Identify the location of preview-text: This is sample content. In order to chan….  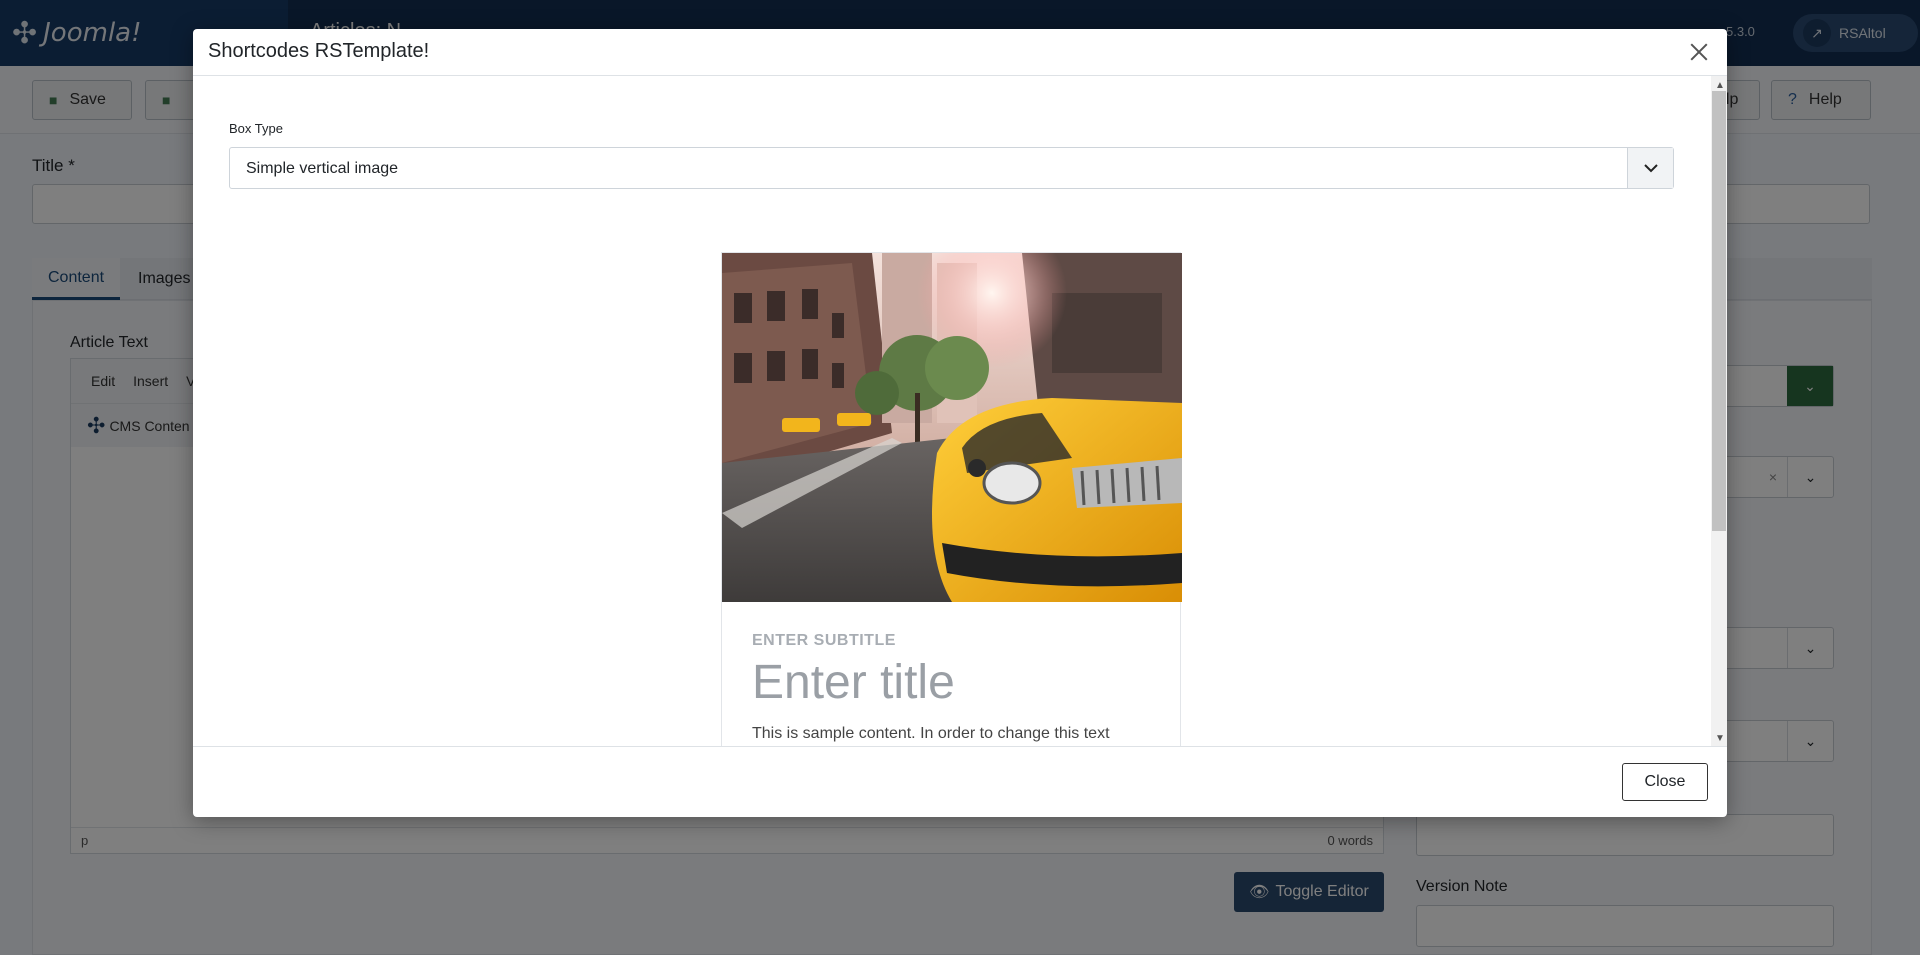
(931, 733).